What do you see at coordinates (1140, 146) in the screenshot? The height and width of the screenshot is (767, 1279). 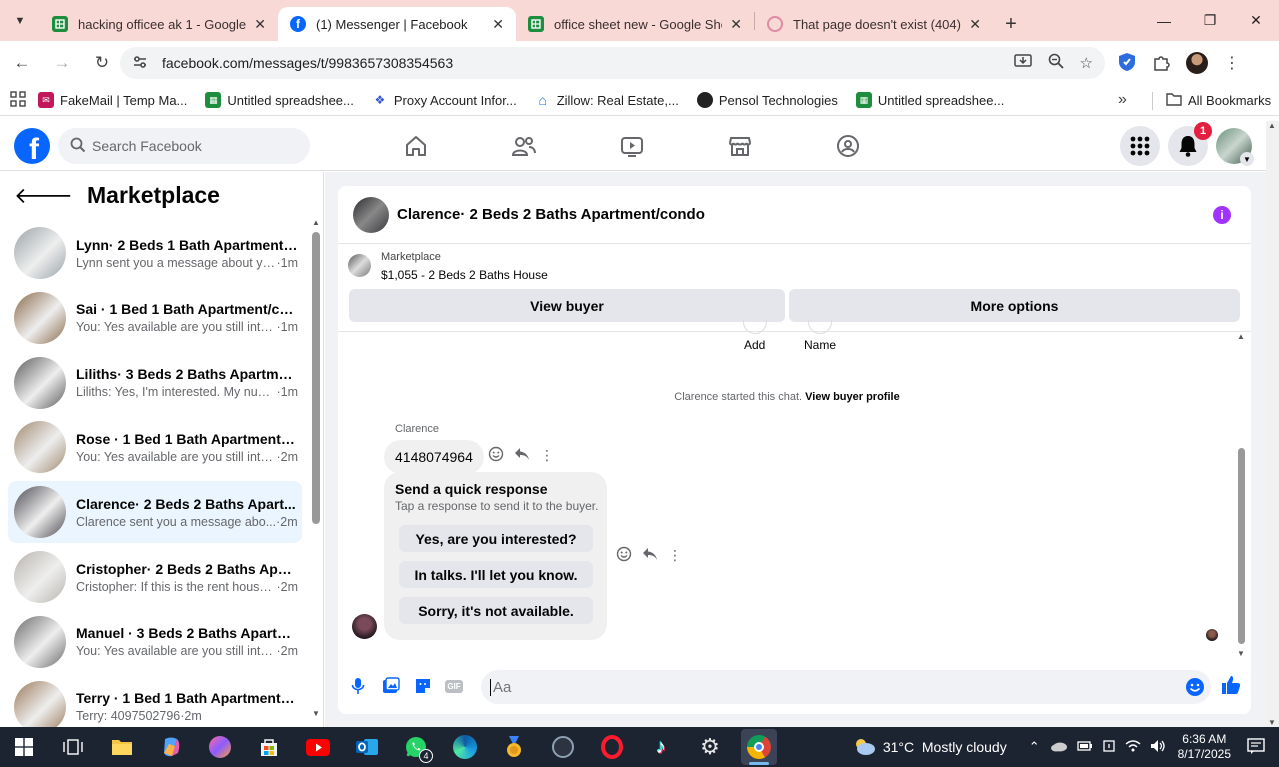 I see `menu-button` at bounding box center [1140, 146].